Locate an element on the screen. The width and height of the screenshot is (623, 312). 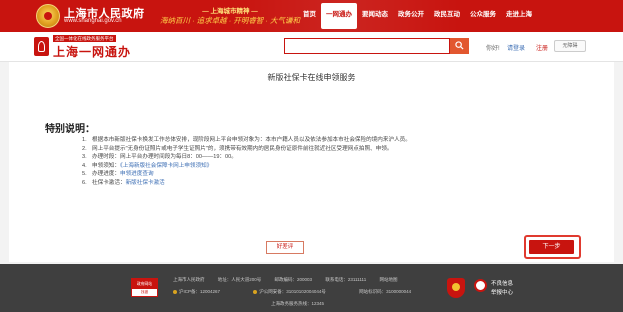
report-center-icon is located at coordinates (480, 285).